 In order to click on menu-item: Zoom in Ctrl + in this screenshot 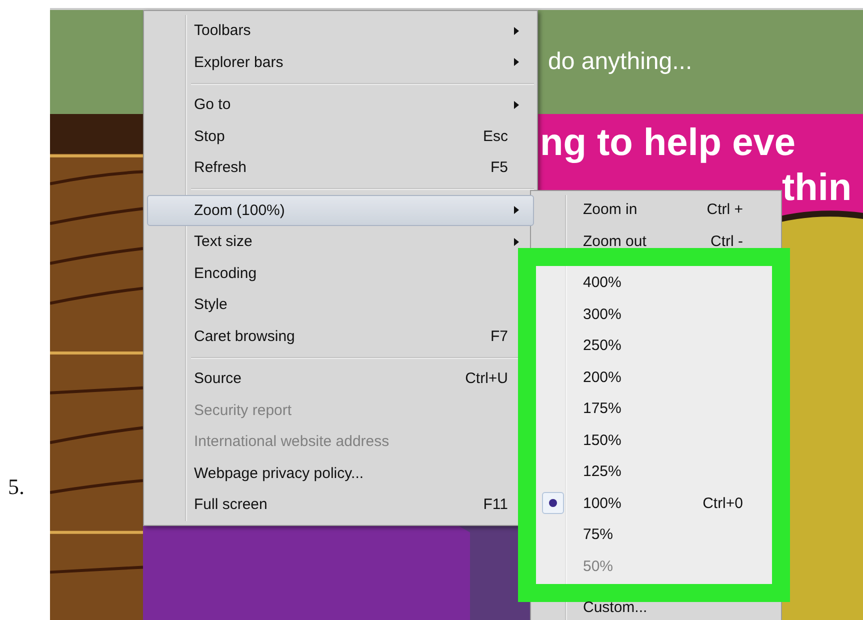, I will do `click(656, 210)`.